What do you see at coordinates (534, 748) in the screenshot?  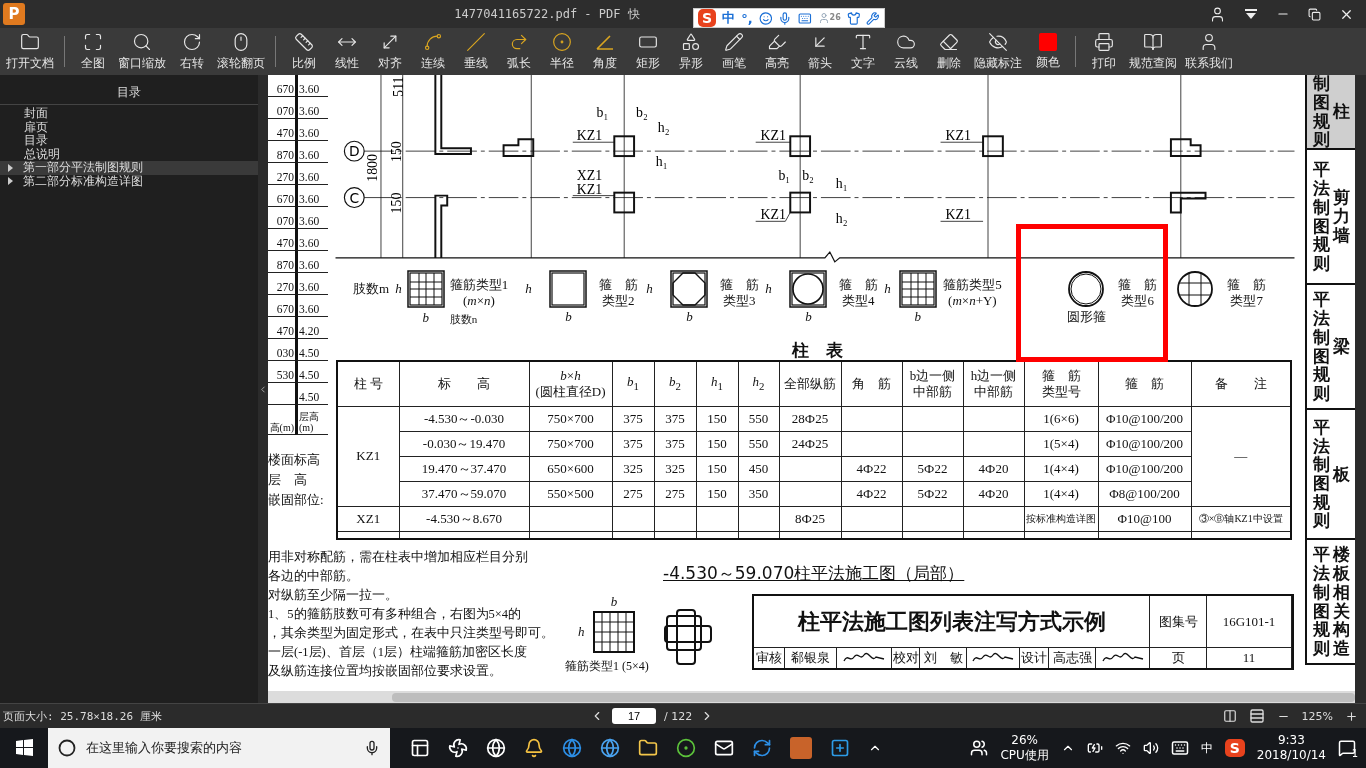 I see `bell-icon` at bounding box center [534, 748].